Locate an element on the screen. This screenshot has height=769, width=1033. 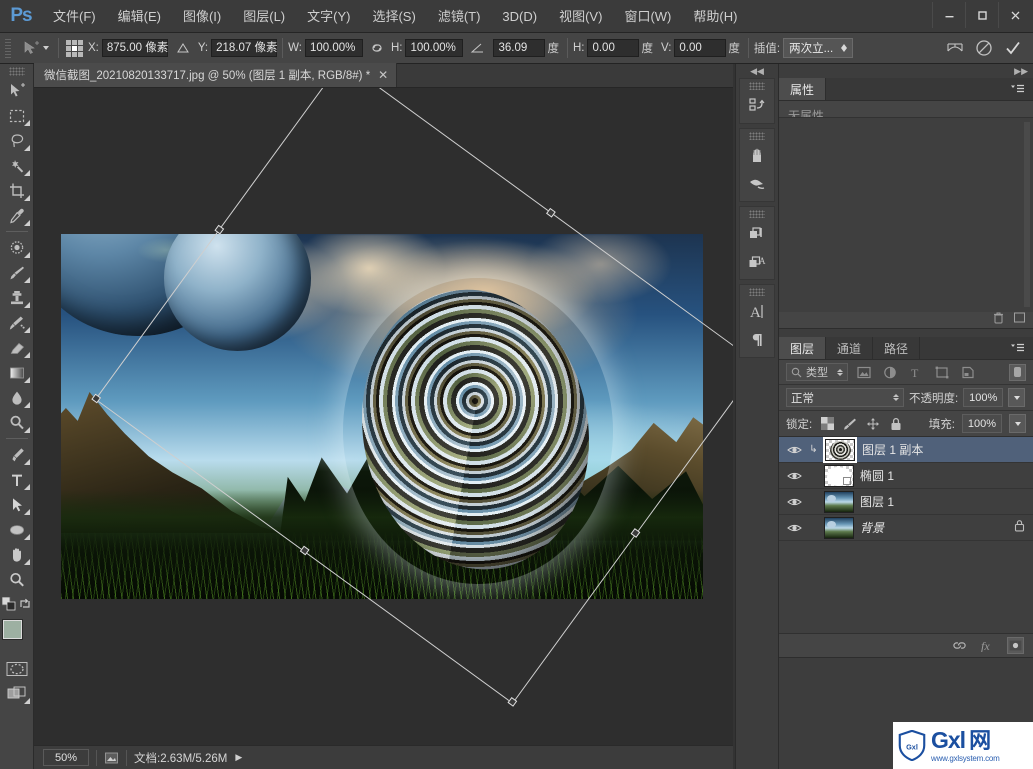
brush-presets-panel-icon is located at coordinates (757, 156).